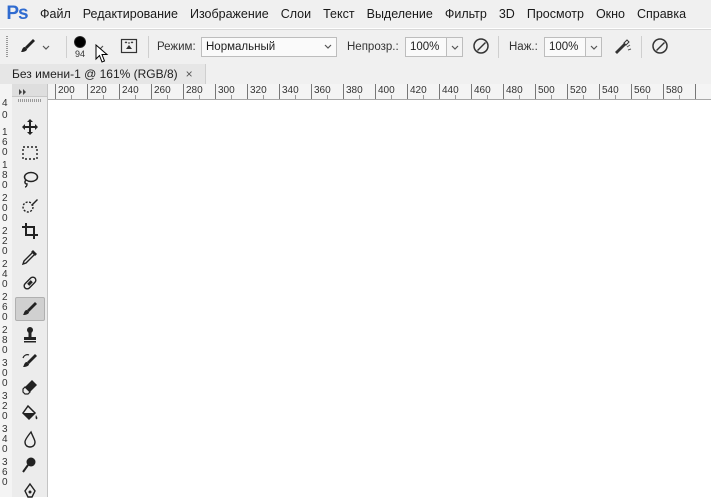 The image size is (711, 503). I want to click on paint-bucket-tool, so click(30, 413).